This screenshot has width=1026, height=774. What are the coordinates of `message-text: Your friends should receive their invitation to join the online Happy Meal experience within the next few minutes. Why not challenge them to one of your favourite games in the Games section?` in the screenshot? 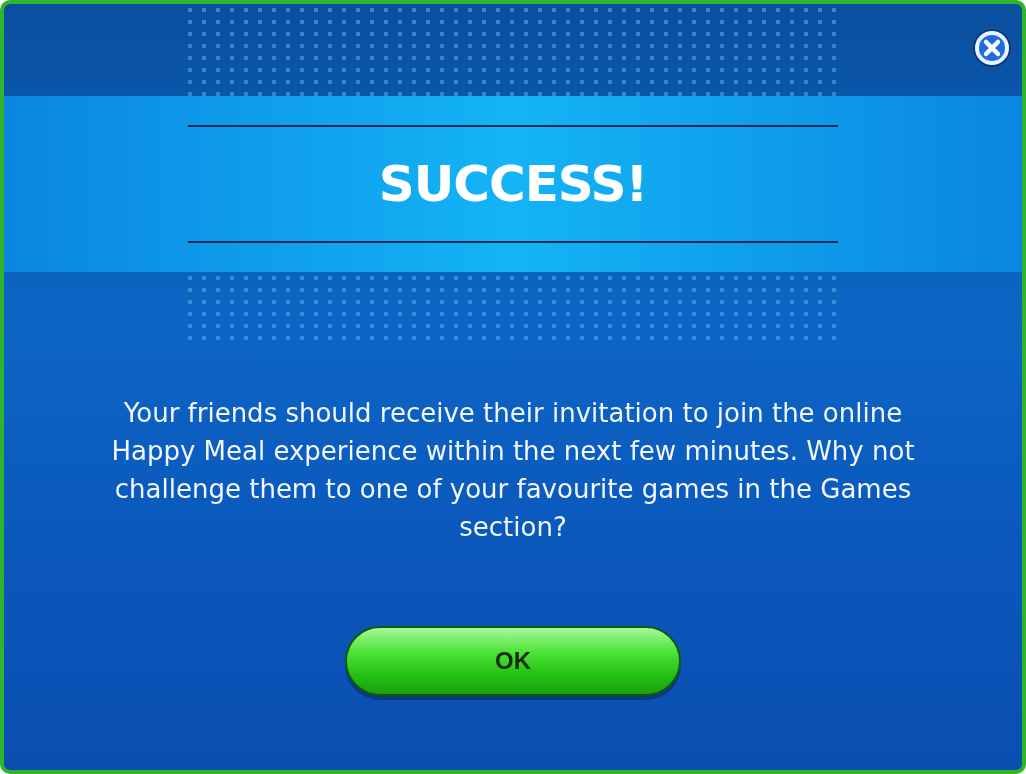 It's located at (513, 470).